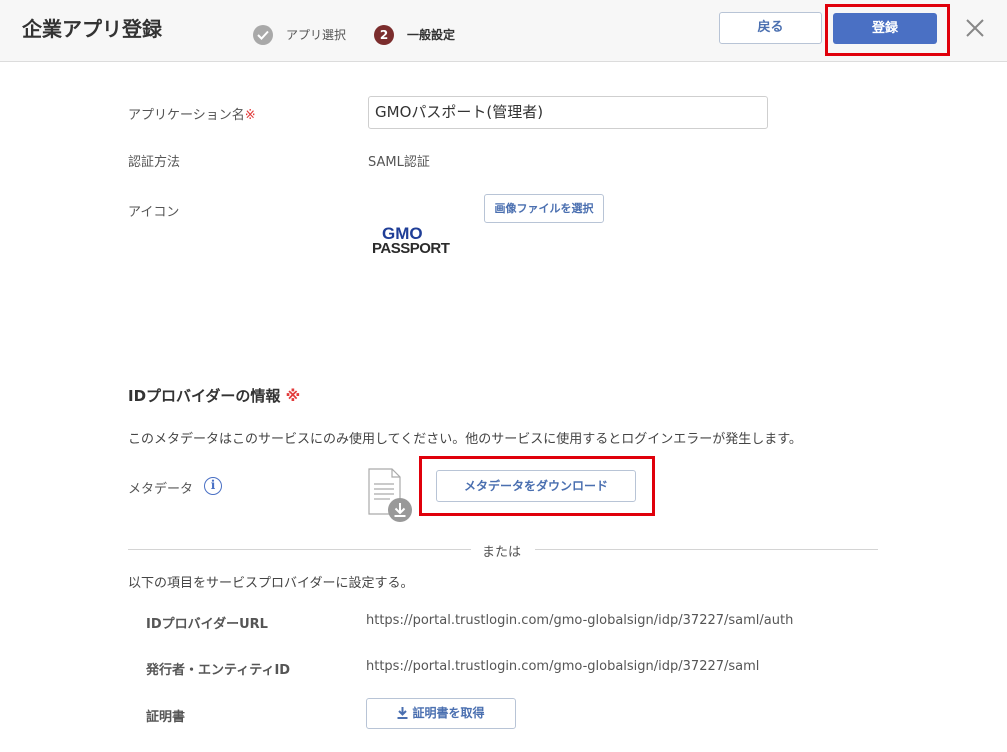  What do you see at coordinates (706, 549) in the screenshot?
I see `divider-right` at bounding box center [706, 549].